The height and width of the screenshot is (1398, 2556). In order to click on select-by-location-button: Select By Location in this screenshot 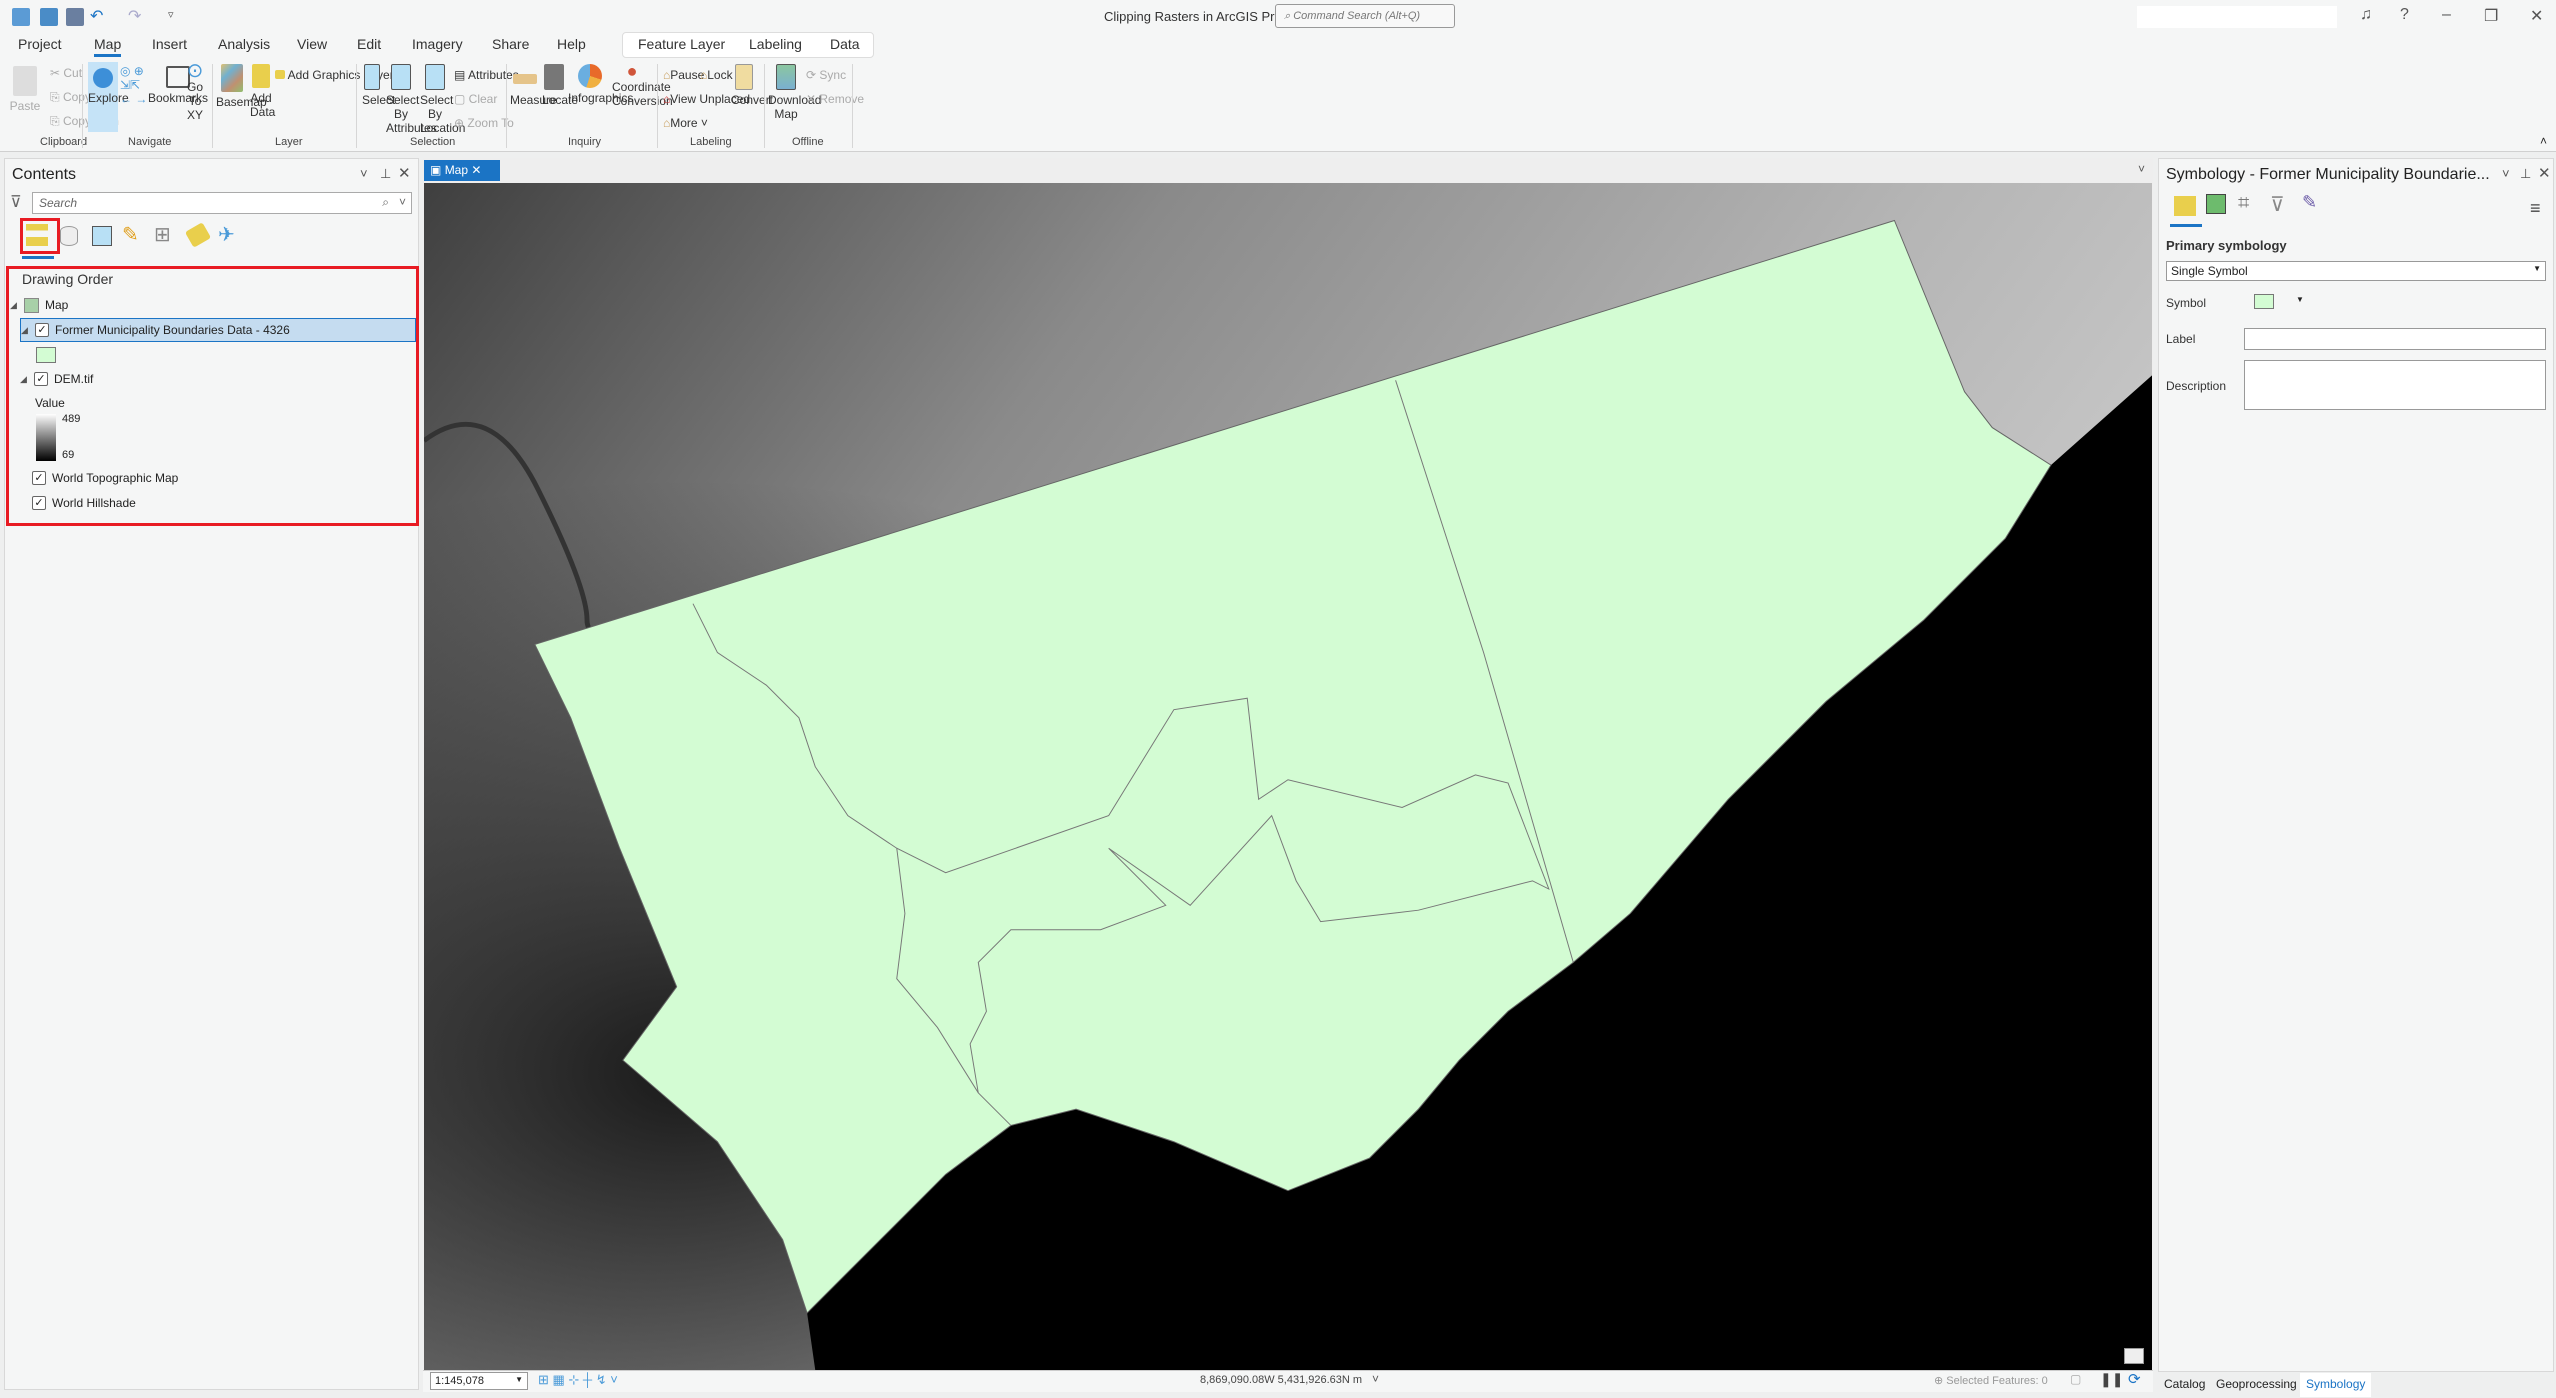, I will do `click(442, 99)`.